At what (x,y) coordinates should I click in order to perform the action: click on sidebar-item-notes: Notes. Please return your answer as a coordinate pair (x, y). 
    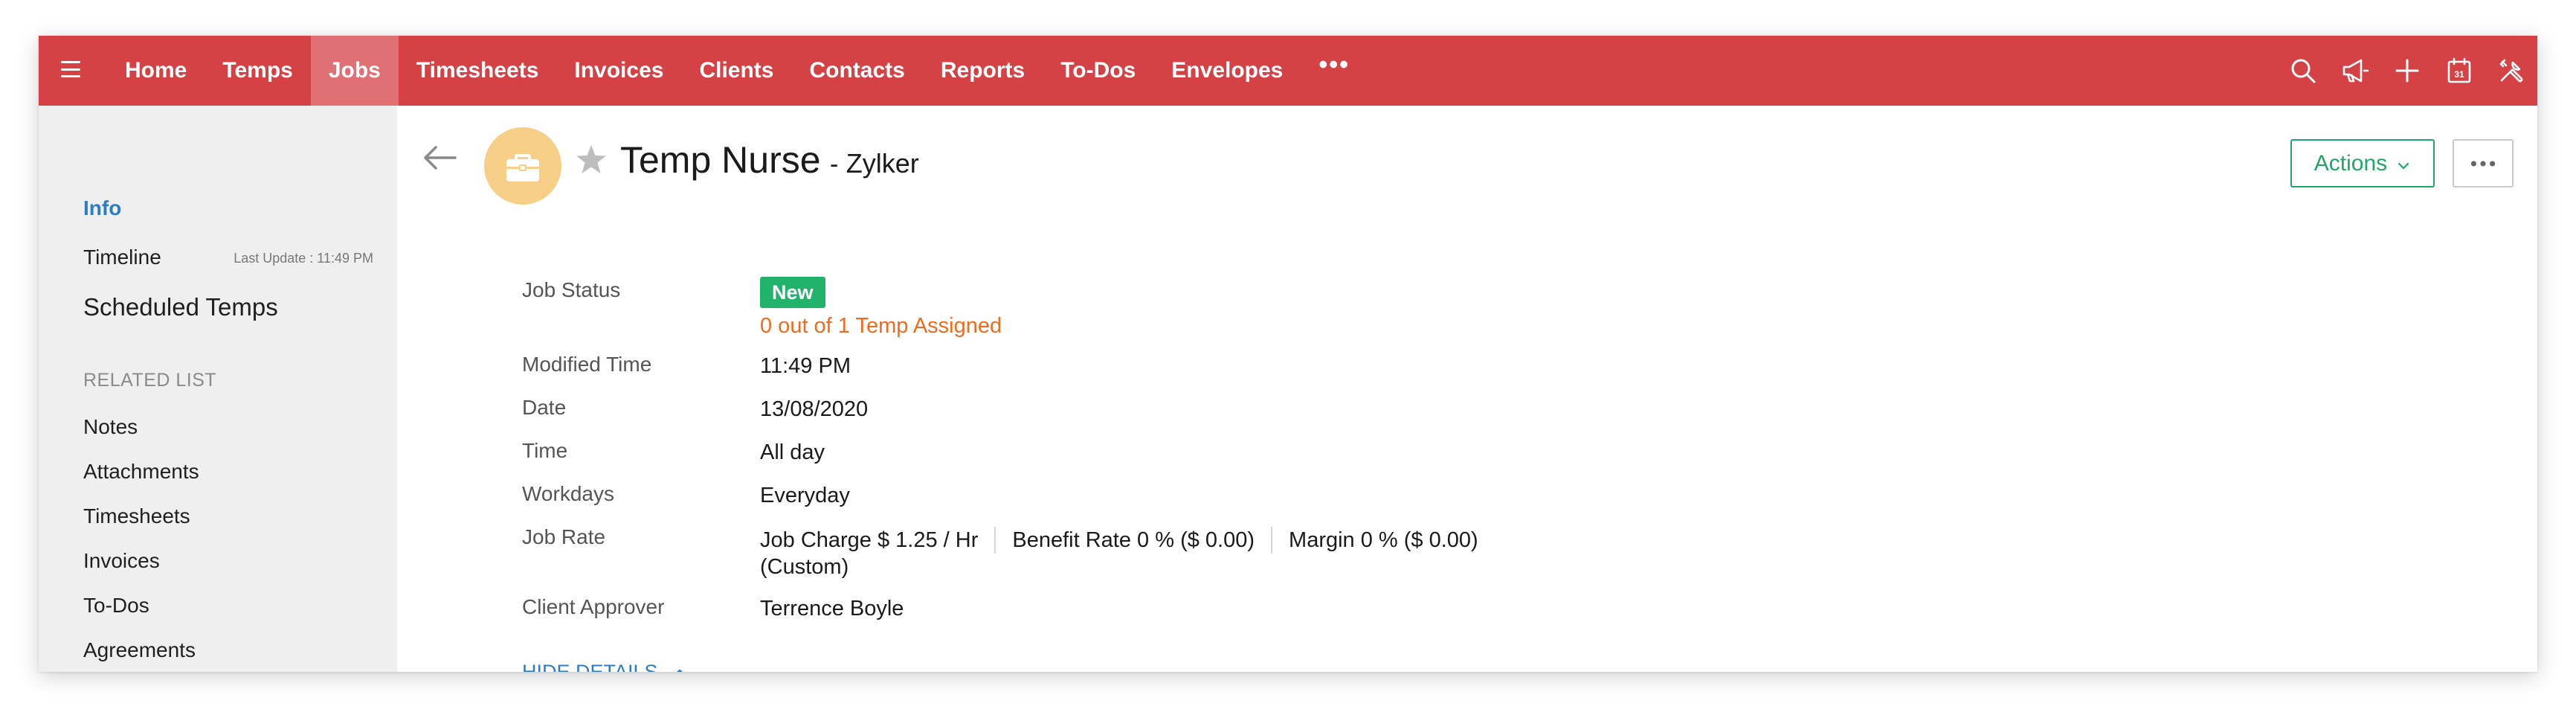
    Looking at the image, I should click on (110, 427).